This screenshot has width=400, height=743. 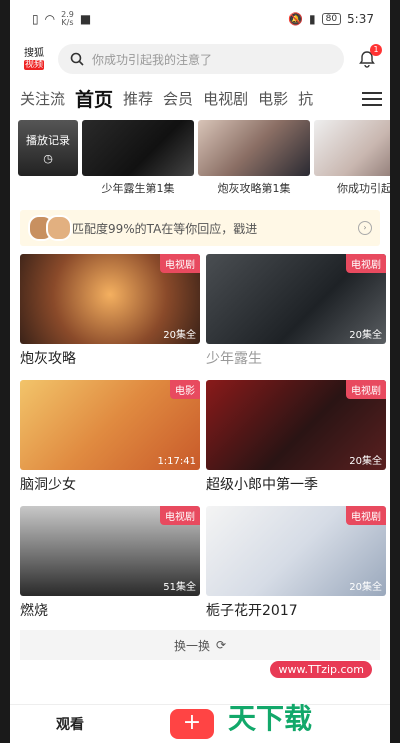 I want to click on watermark-url: www.TTzip.com, so click(x=321, y=669).